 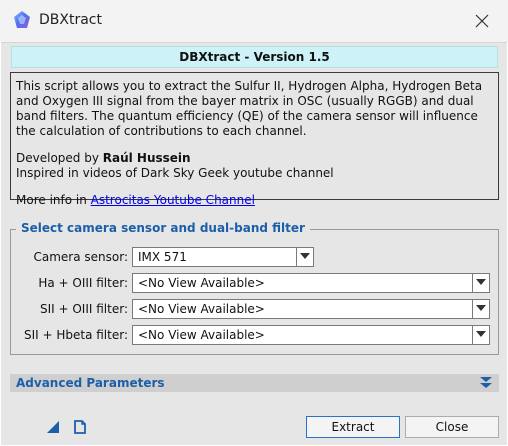 What do you see at coordinates (486, 383) in the screenshot?
I see `double-chevron-down-icon` at bounding box center [486, 383].